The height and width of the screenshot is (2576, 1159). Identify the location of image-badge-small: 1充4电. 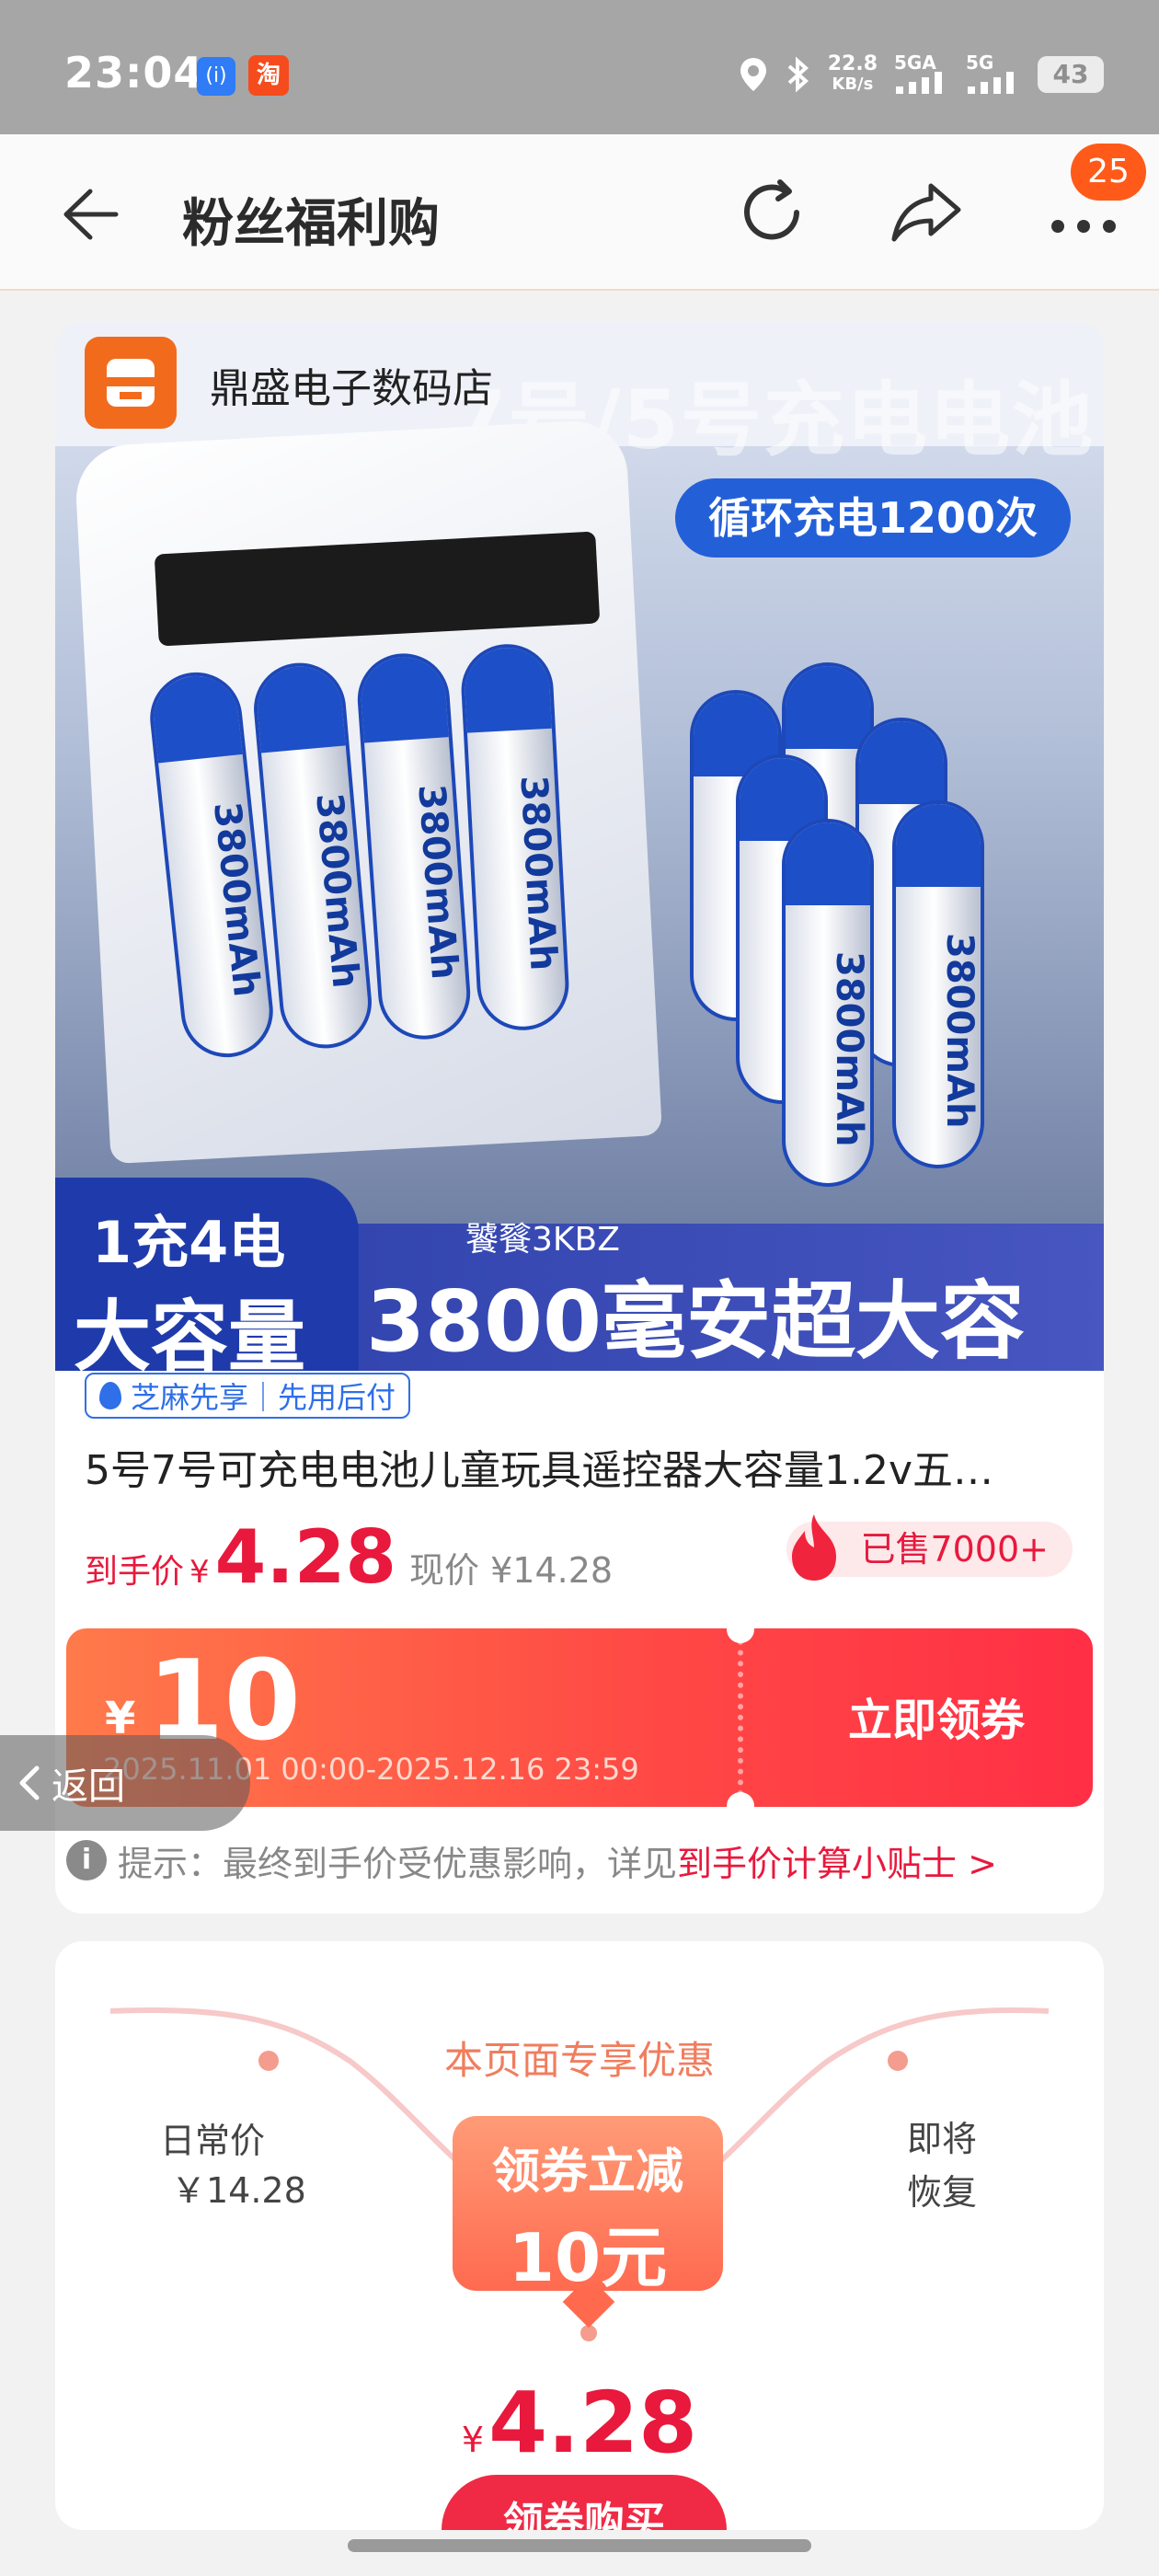
(189, 1242).